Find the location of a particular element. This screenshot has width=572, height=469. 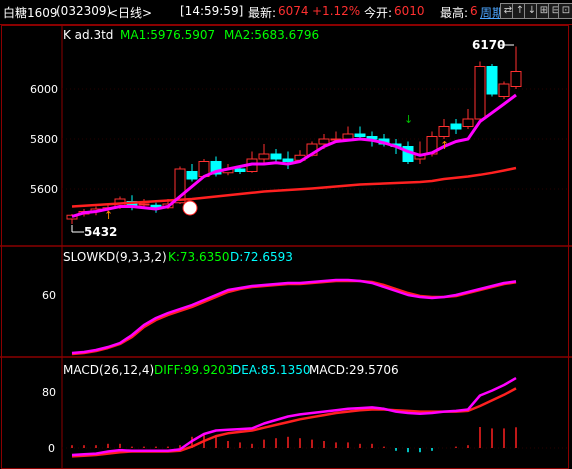

high-label: 最高: is located at coordinates (454, 13).